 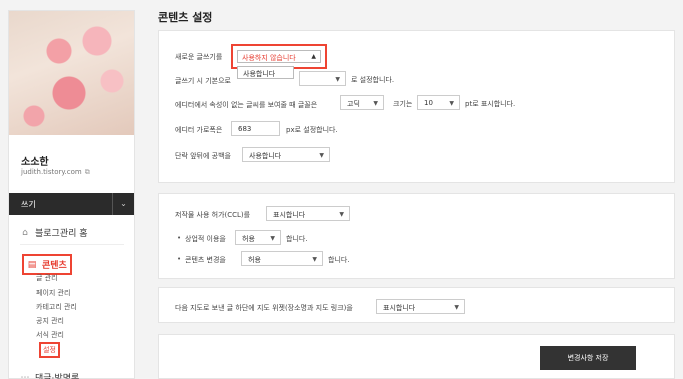 I want to click on font-size-label: 크기는, so click(x=403, y=104).